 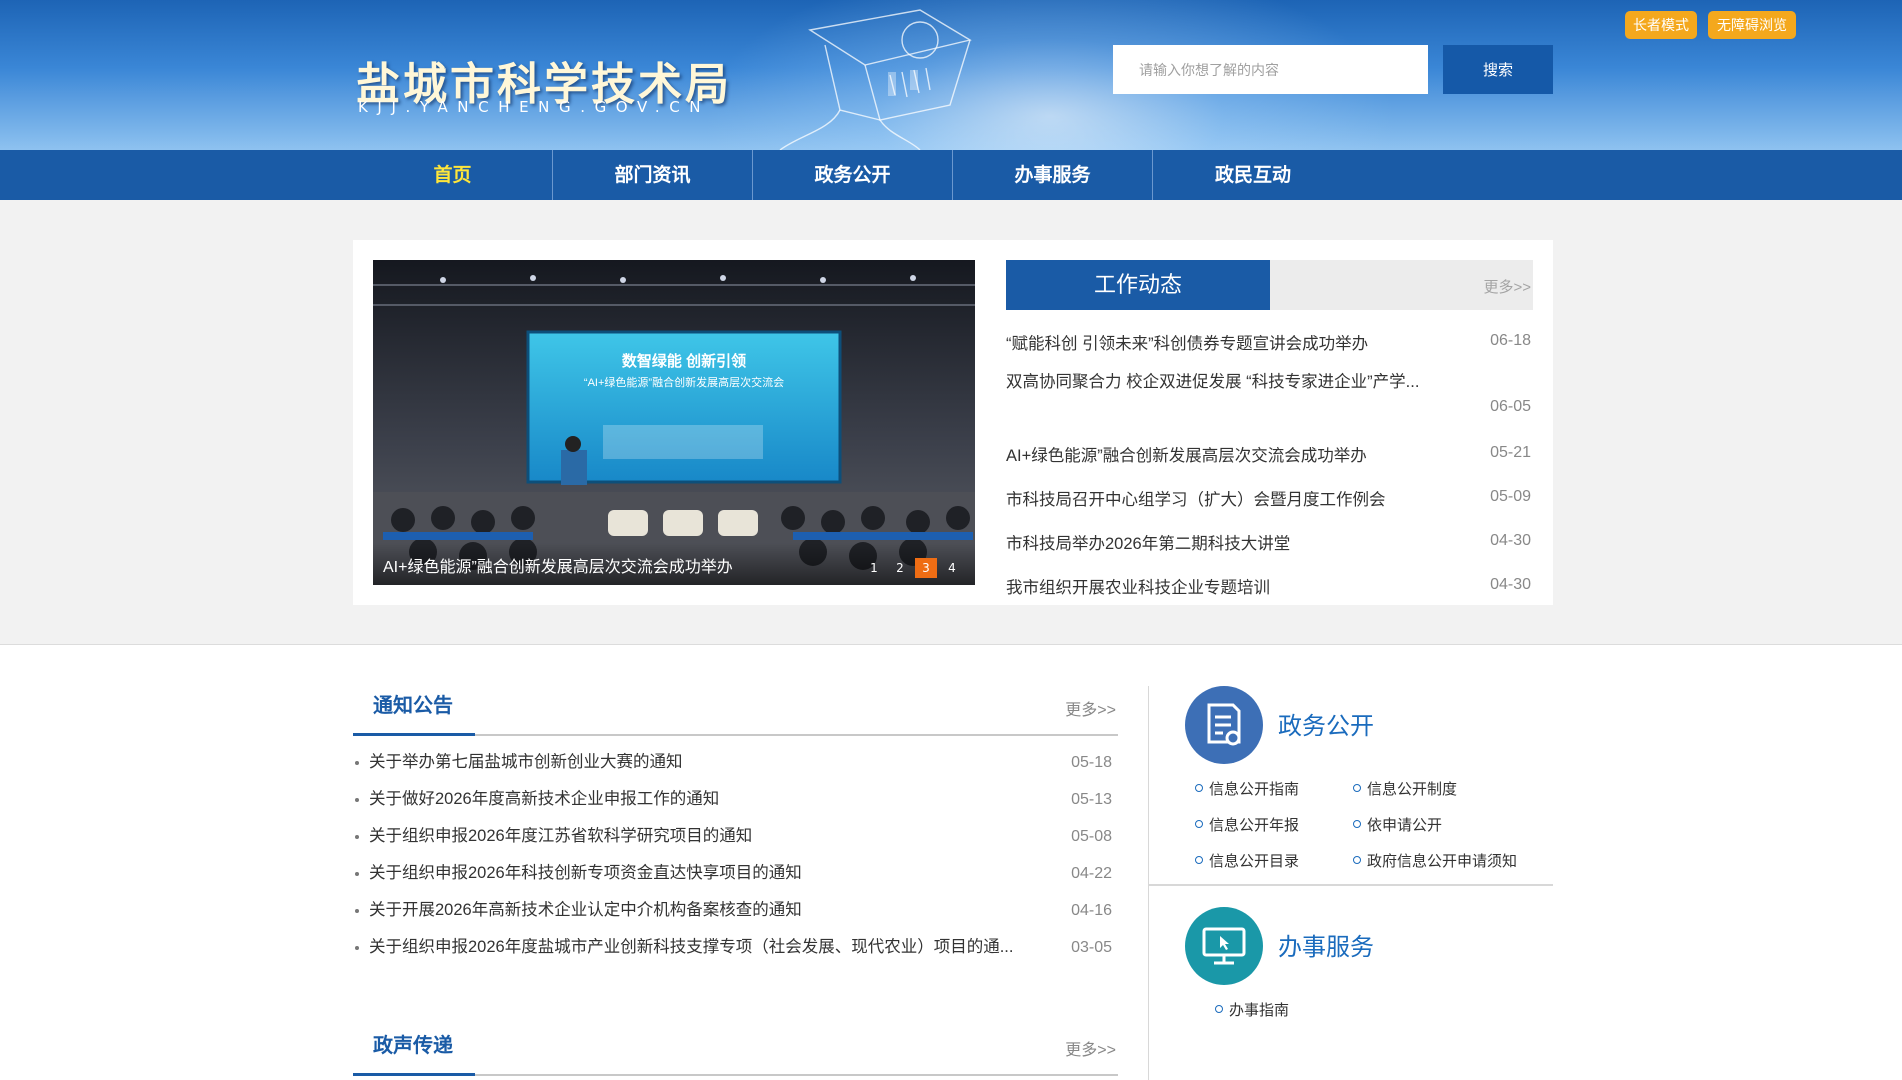 I want to click on slider-dot-3: 3, so click(x=926, y=568).